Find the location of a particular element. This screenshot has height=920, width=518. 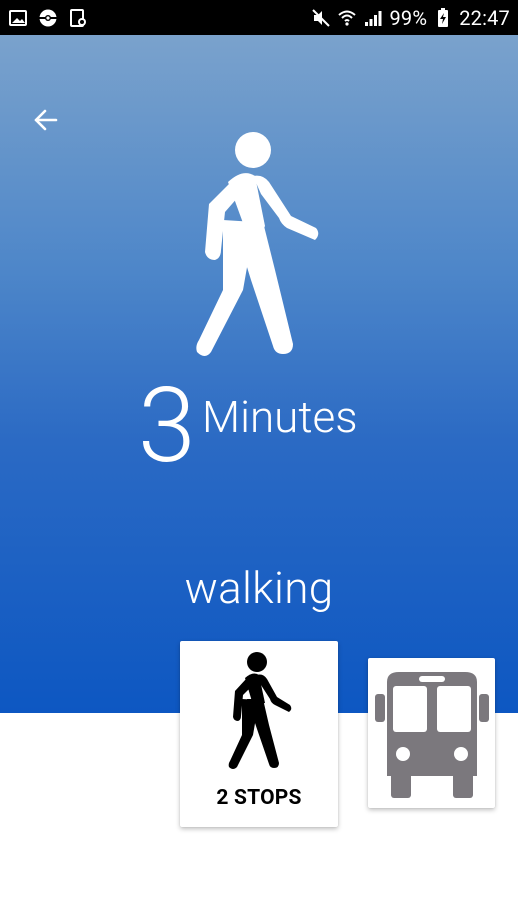

duration-value: 3 is located at coordinates (167, 426).